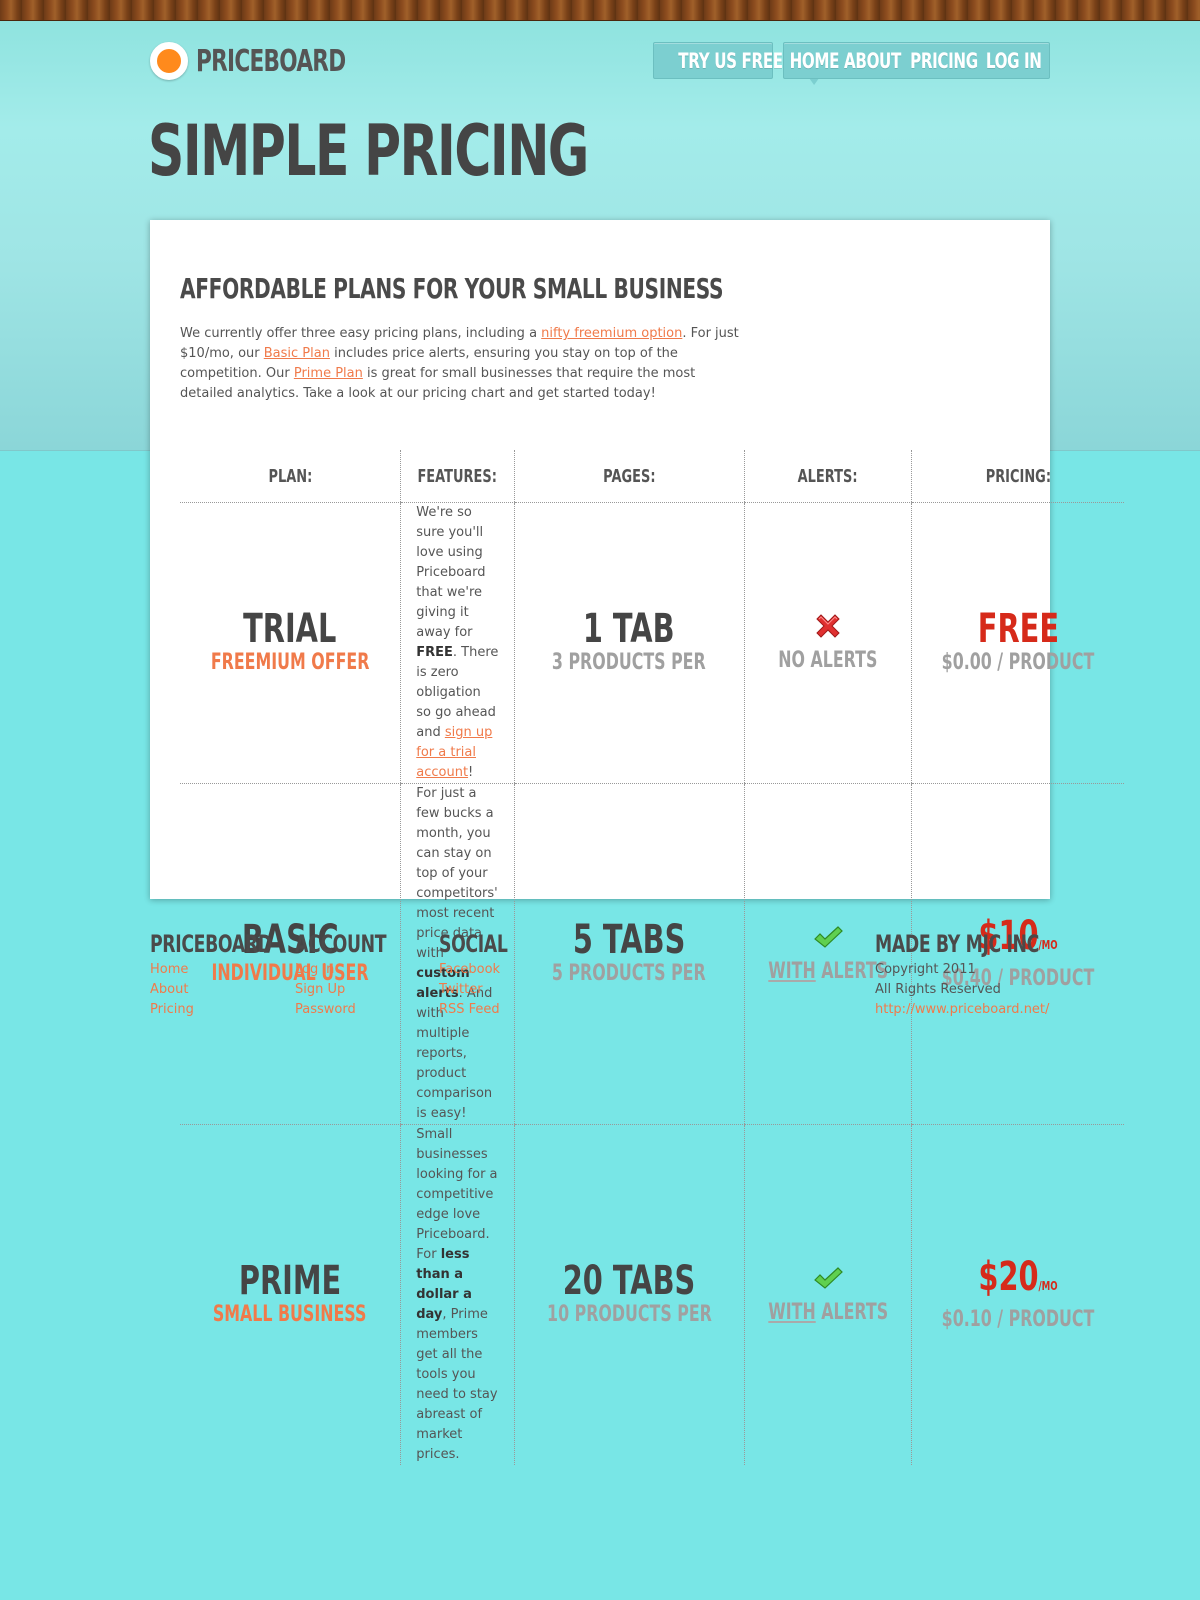  What do you see at coordinates (629, 476) in the screenshot?
I see `header-pages: PAGES:` at bounding box center [629, 476].